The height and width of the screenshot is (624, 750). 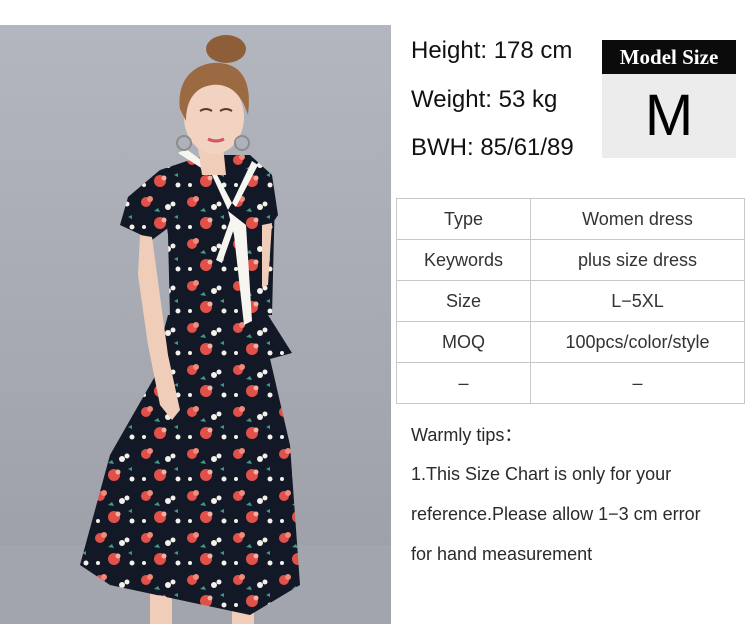 I want to click on model-size-badge: Model Size M, so click(x=669, y=99).